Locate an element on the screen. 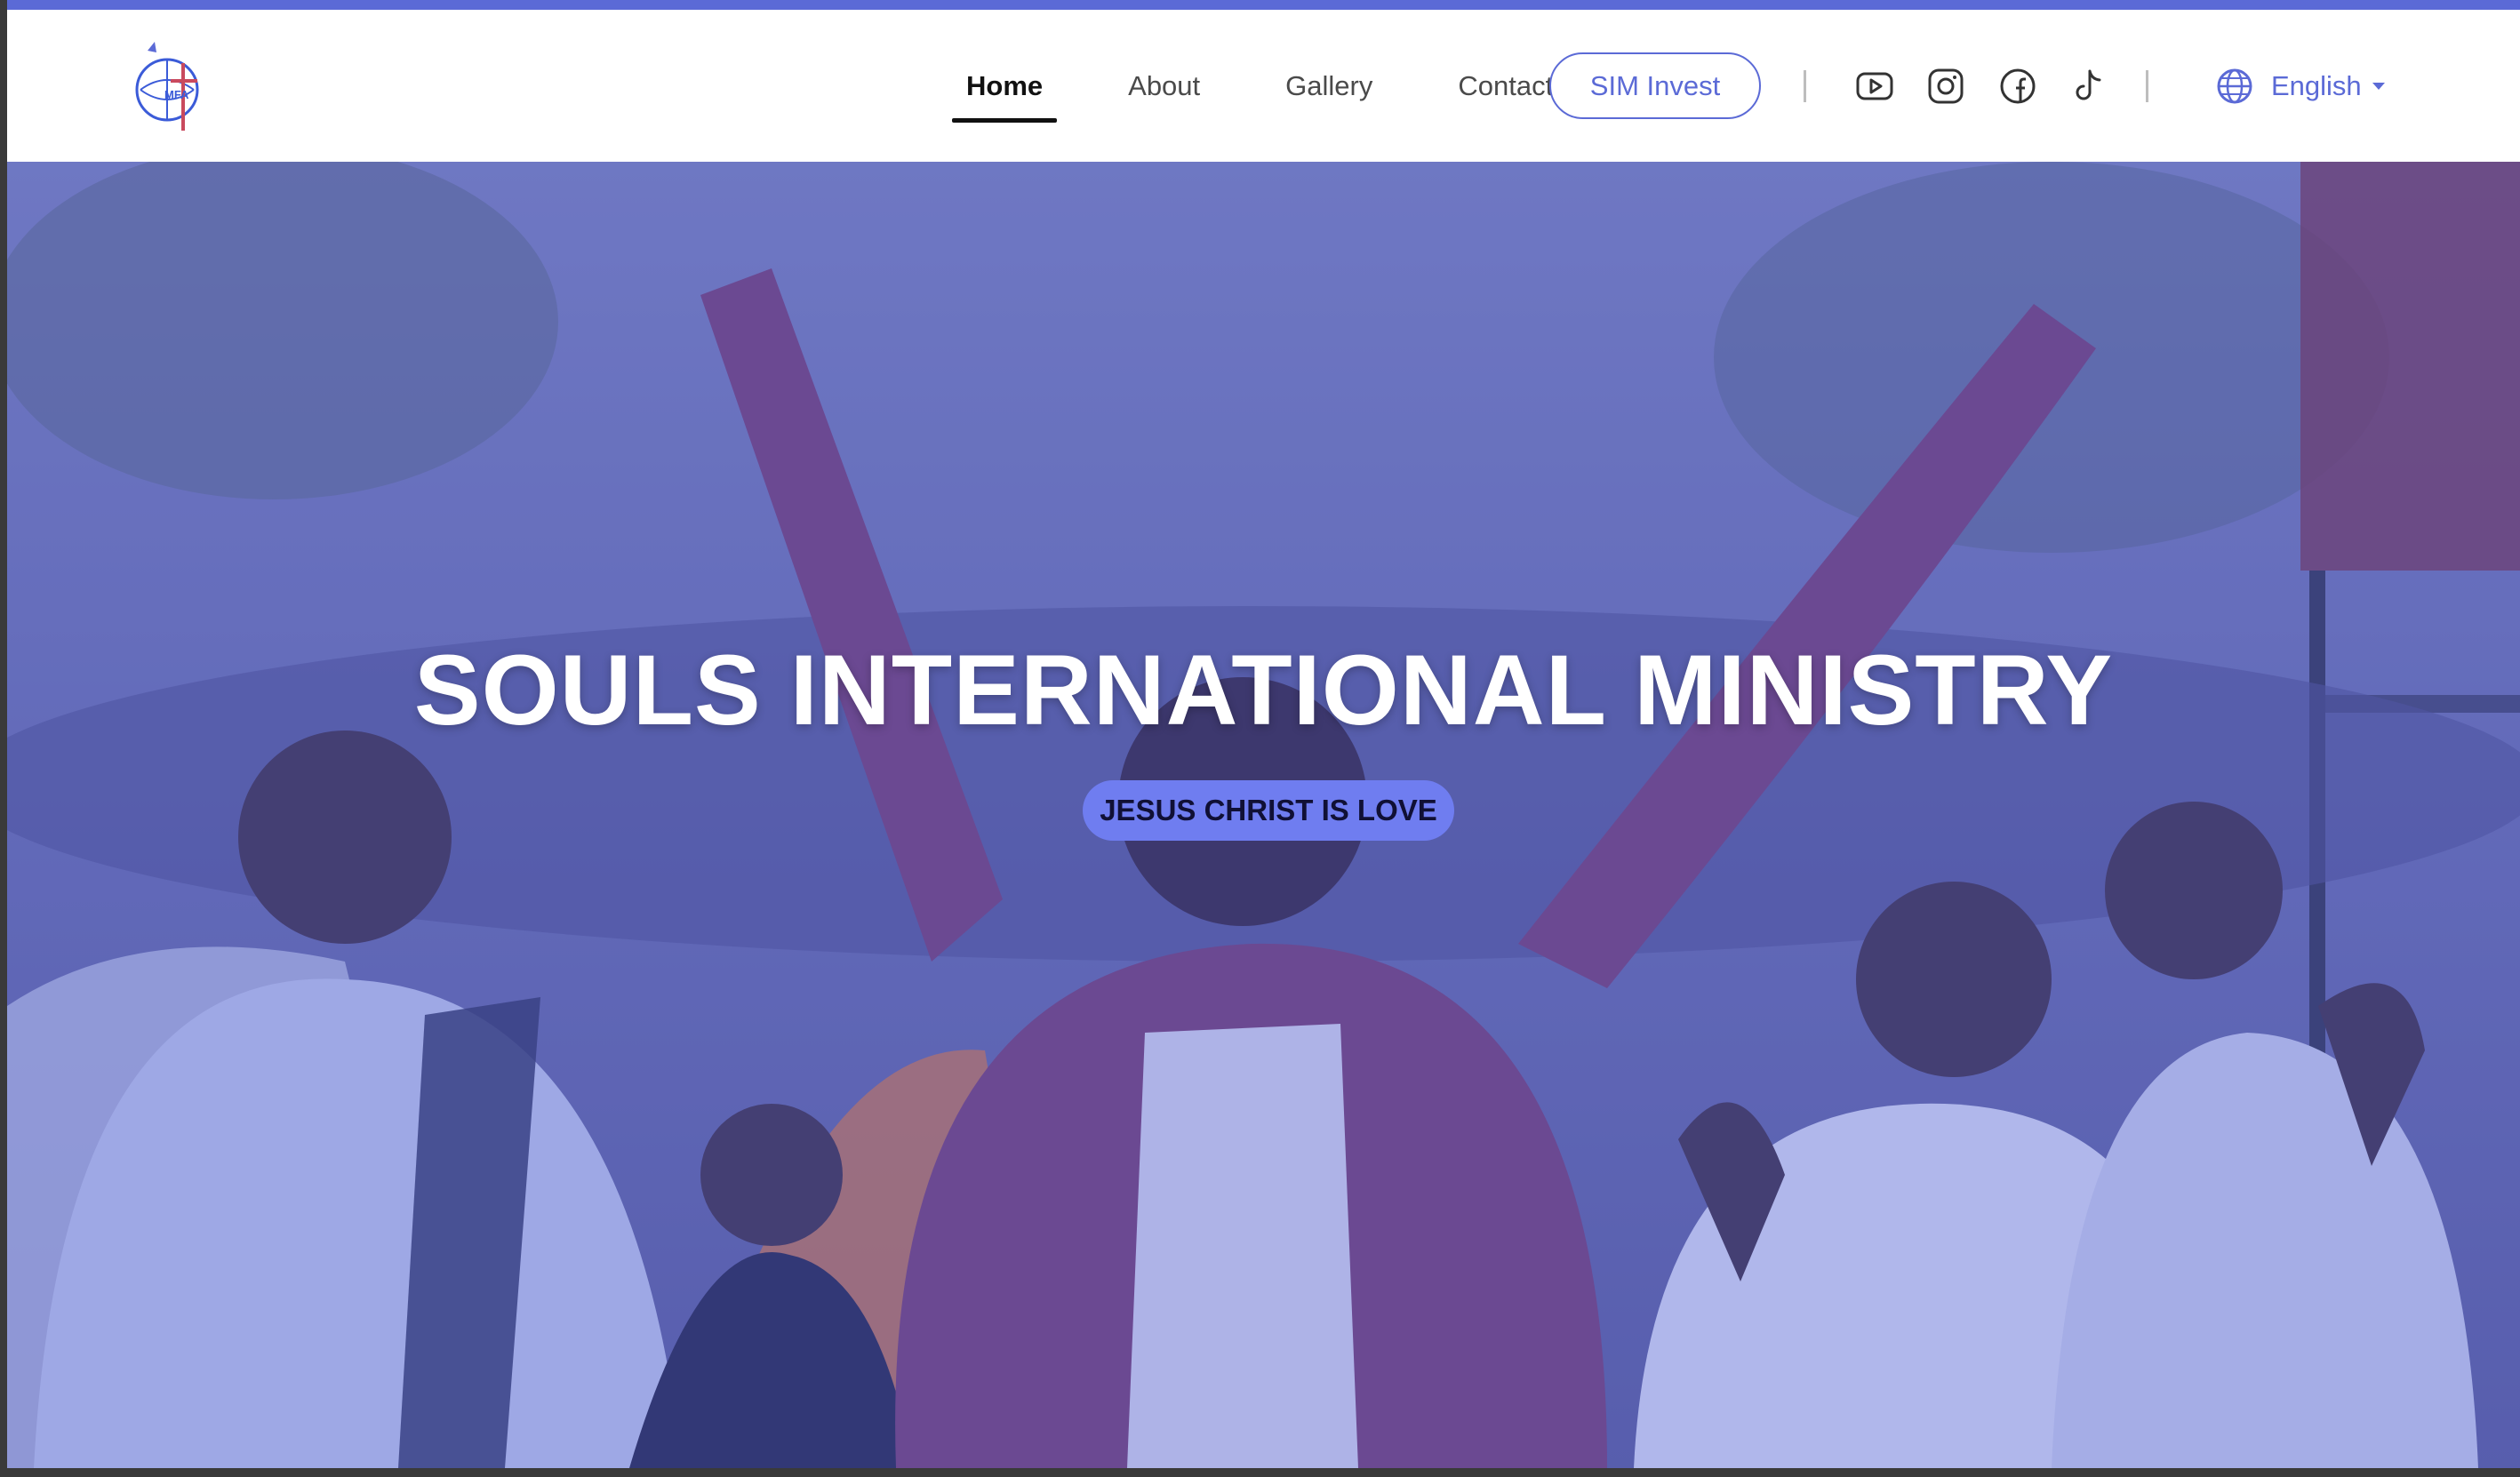  top-accent-bar is located at coordinates (1263, 5).